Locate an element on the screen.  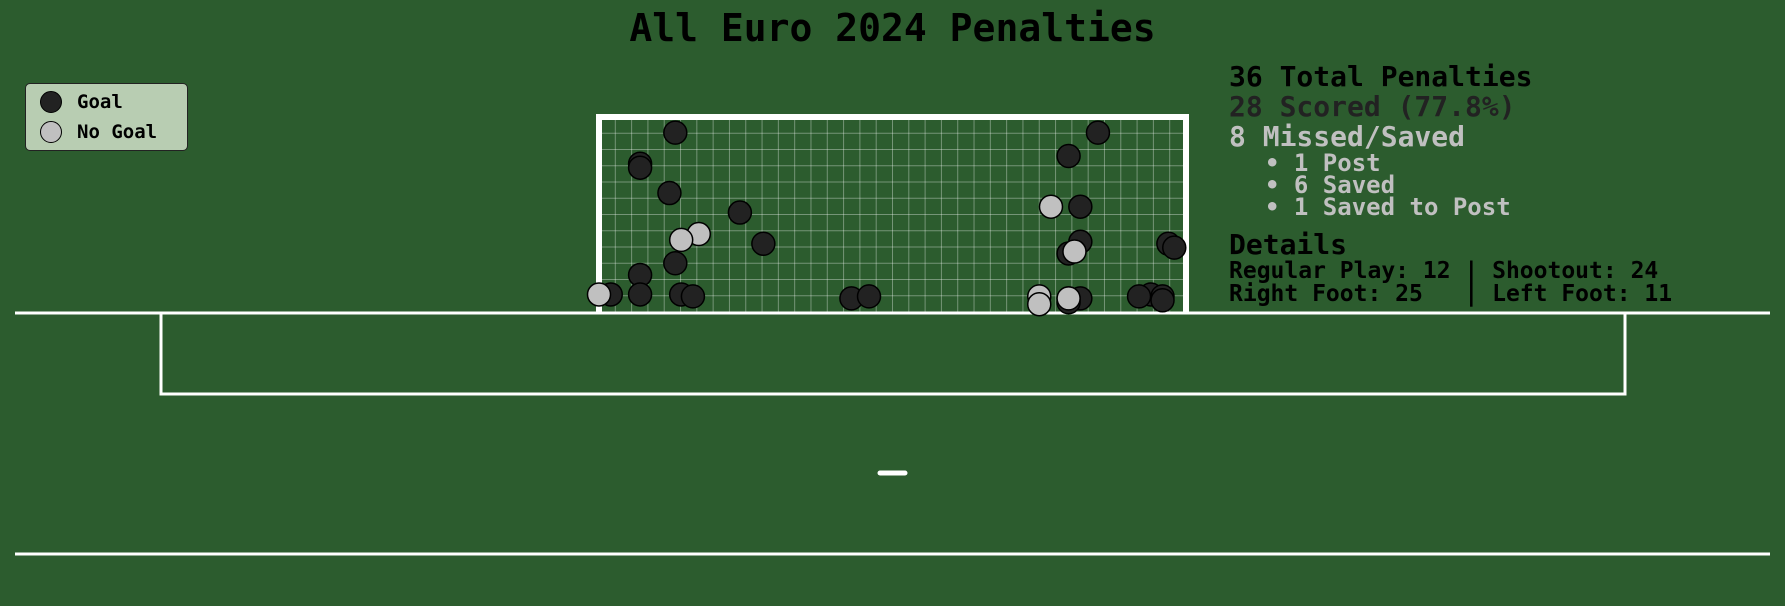
legend: Goal No Goal is located at coordinates (106, 117).